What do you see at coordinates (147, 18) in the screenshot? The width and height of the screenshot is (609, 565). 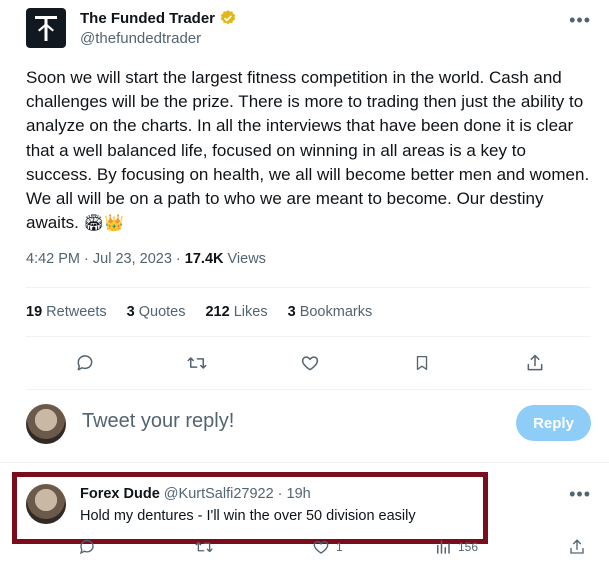 I see `author-name-text: The Funded Trader` at bounding box center [147, 18].